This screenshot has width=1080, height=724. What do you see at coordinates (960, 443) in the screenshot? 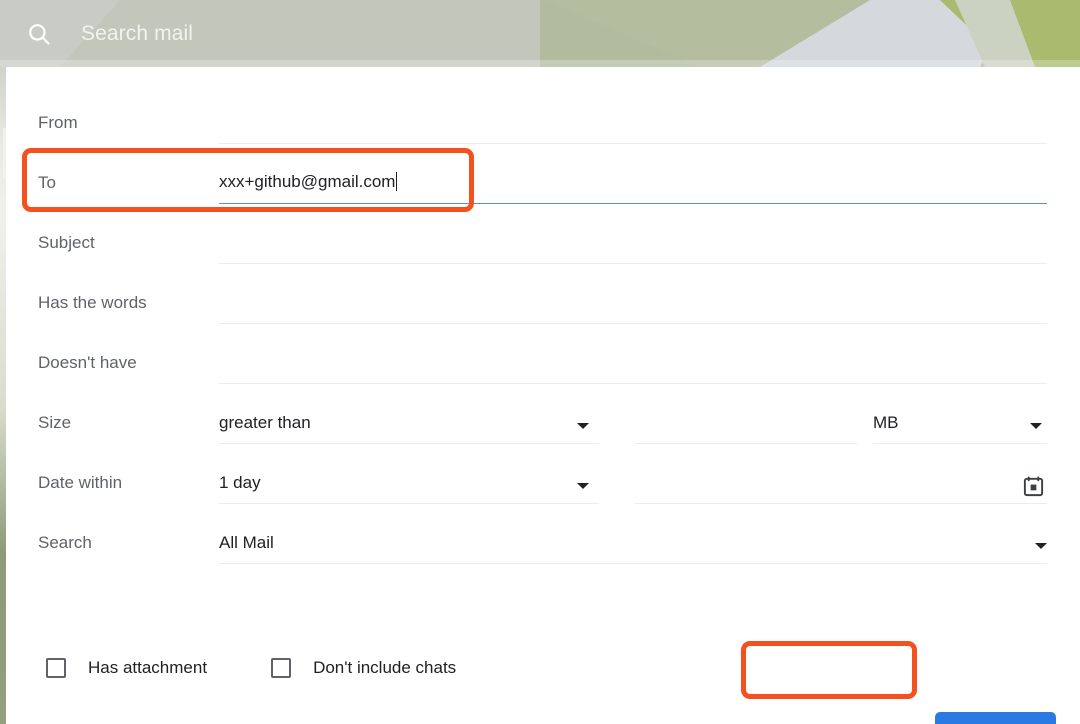
I see `size-unit-underline` at bounding box center [960, 443].